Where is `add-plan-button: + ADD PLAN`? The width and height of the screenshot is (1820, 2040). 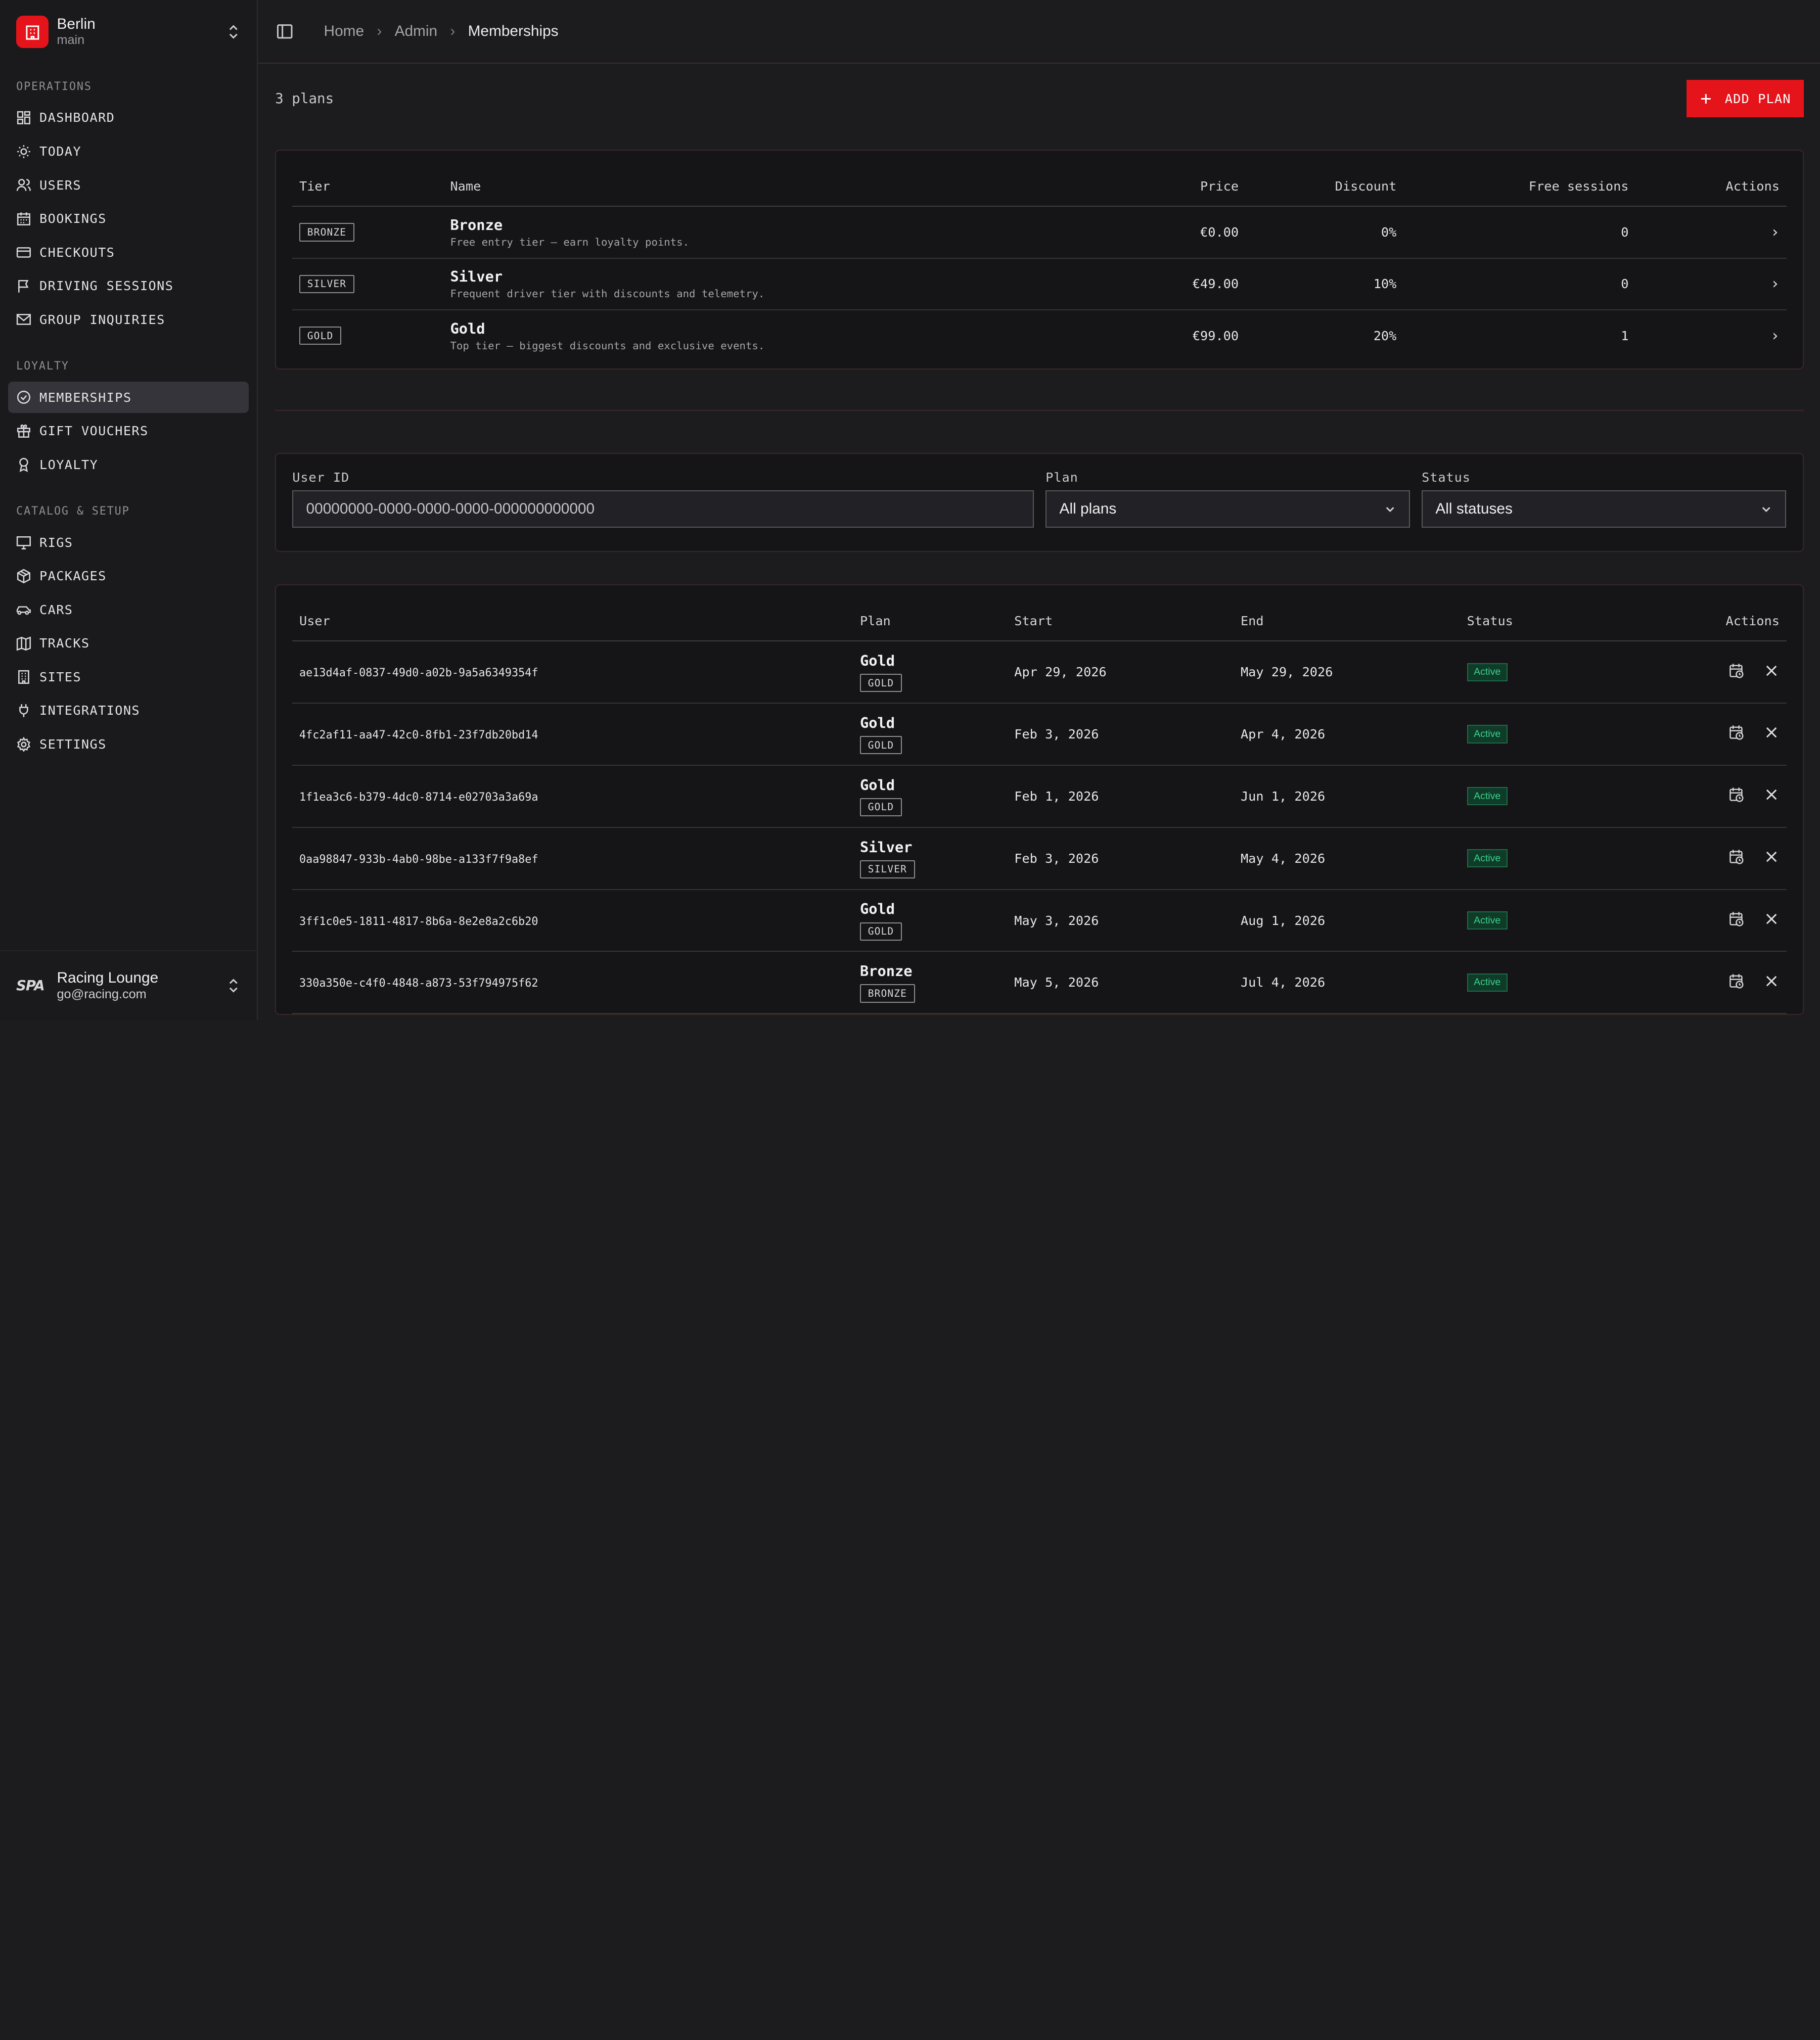 add-plan-button: + ADD PLAN is located at coordinates (1745, 98).